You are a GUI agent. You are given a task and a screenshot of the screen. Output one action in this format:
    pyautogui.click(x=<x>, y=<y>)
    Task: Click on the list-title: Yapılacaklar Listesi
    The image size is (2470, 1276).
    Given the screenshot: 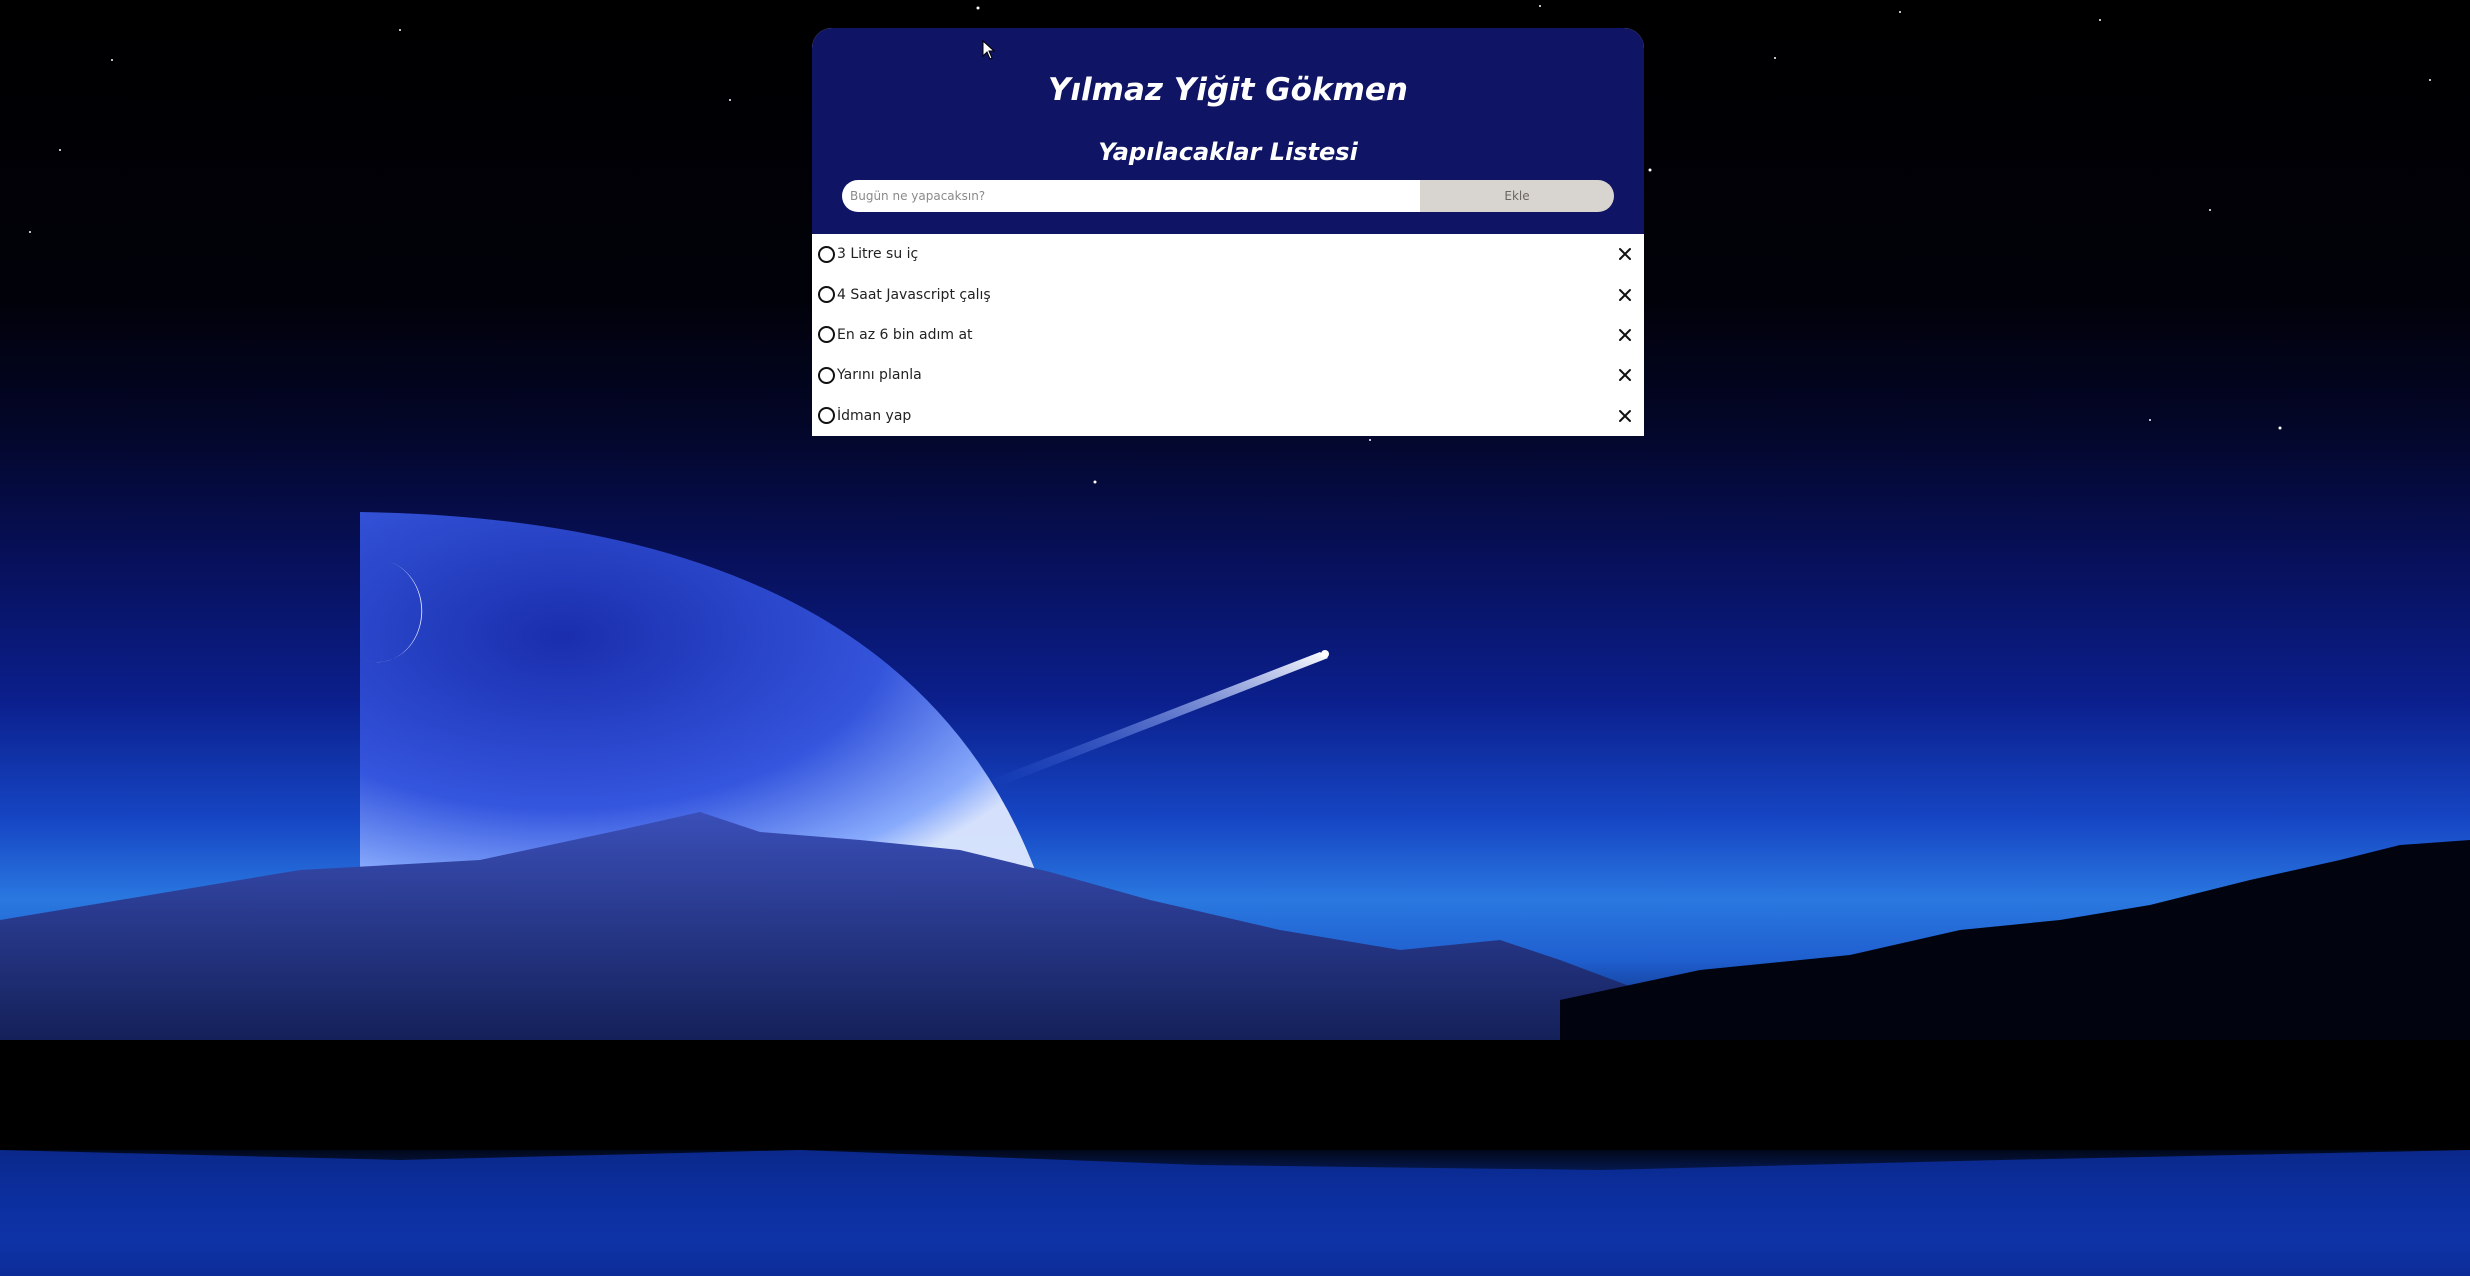 What is the action you would take?
    pyautogui.click(x=1228, y=152)
    